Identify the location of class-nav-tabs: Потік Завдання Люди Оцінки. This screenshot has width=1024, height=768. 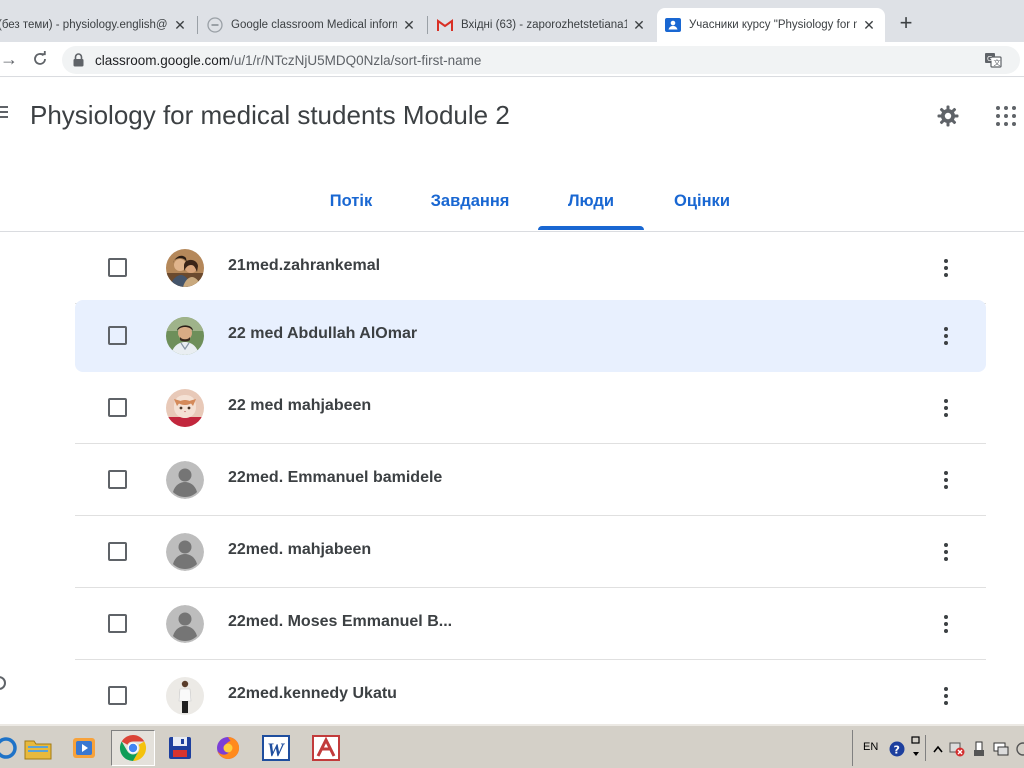
(512, 202).